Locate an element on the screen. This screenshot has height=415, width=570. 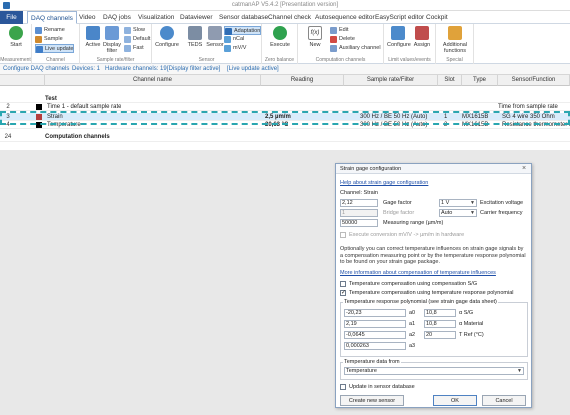
rename-button: Rename is located at coordinates (50, 30).